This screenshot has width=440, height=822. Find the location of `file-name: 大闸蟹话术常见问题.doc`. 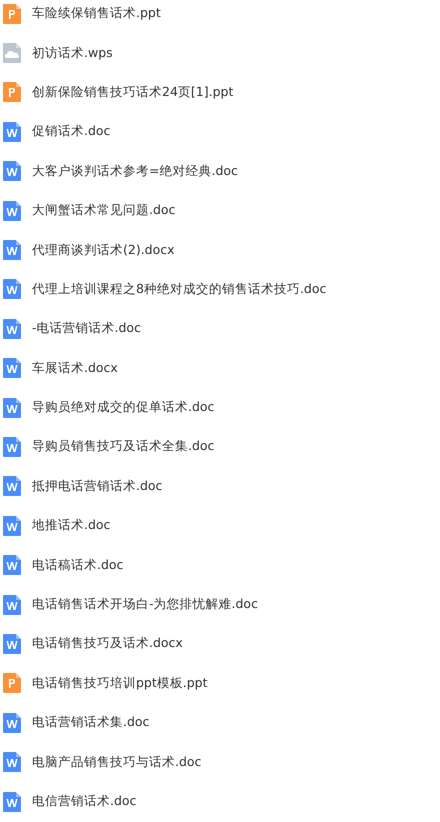

file-name: 大闸蟹话术常见问题.doc is located at coordinates (104, 211).